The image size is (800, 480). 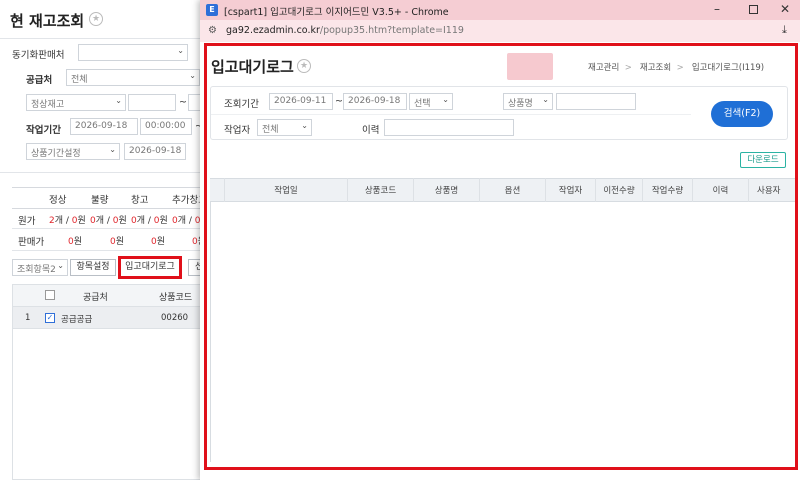 I want to click on range-tilde: ~, so click(x=183, y=102).